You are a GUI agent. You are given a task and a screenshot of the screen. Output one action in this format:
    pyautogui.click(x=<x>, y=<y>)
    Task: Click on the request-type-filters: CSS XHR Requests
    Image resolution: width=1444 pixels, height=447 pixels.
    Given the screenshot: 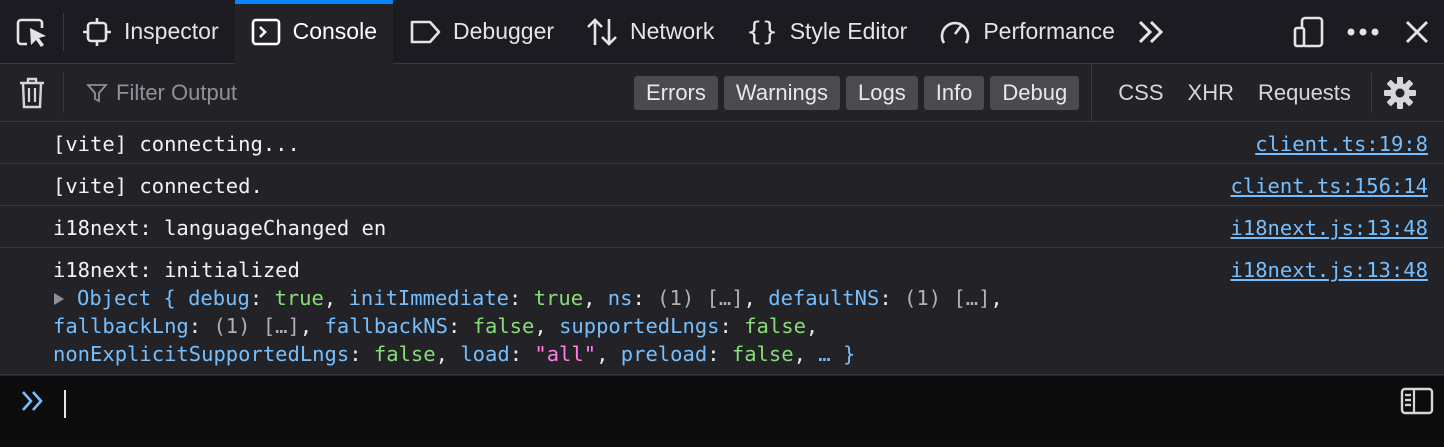 What is the action you would take?
    pyautogui.click(x=1234, y=93)
    